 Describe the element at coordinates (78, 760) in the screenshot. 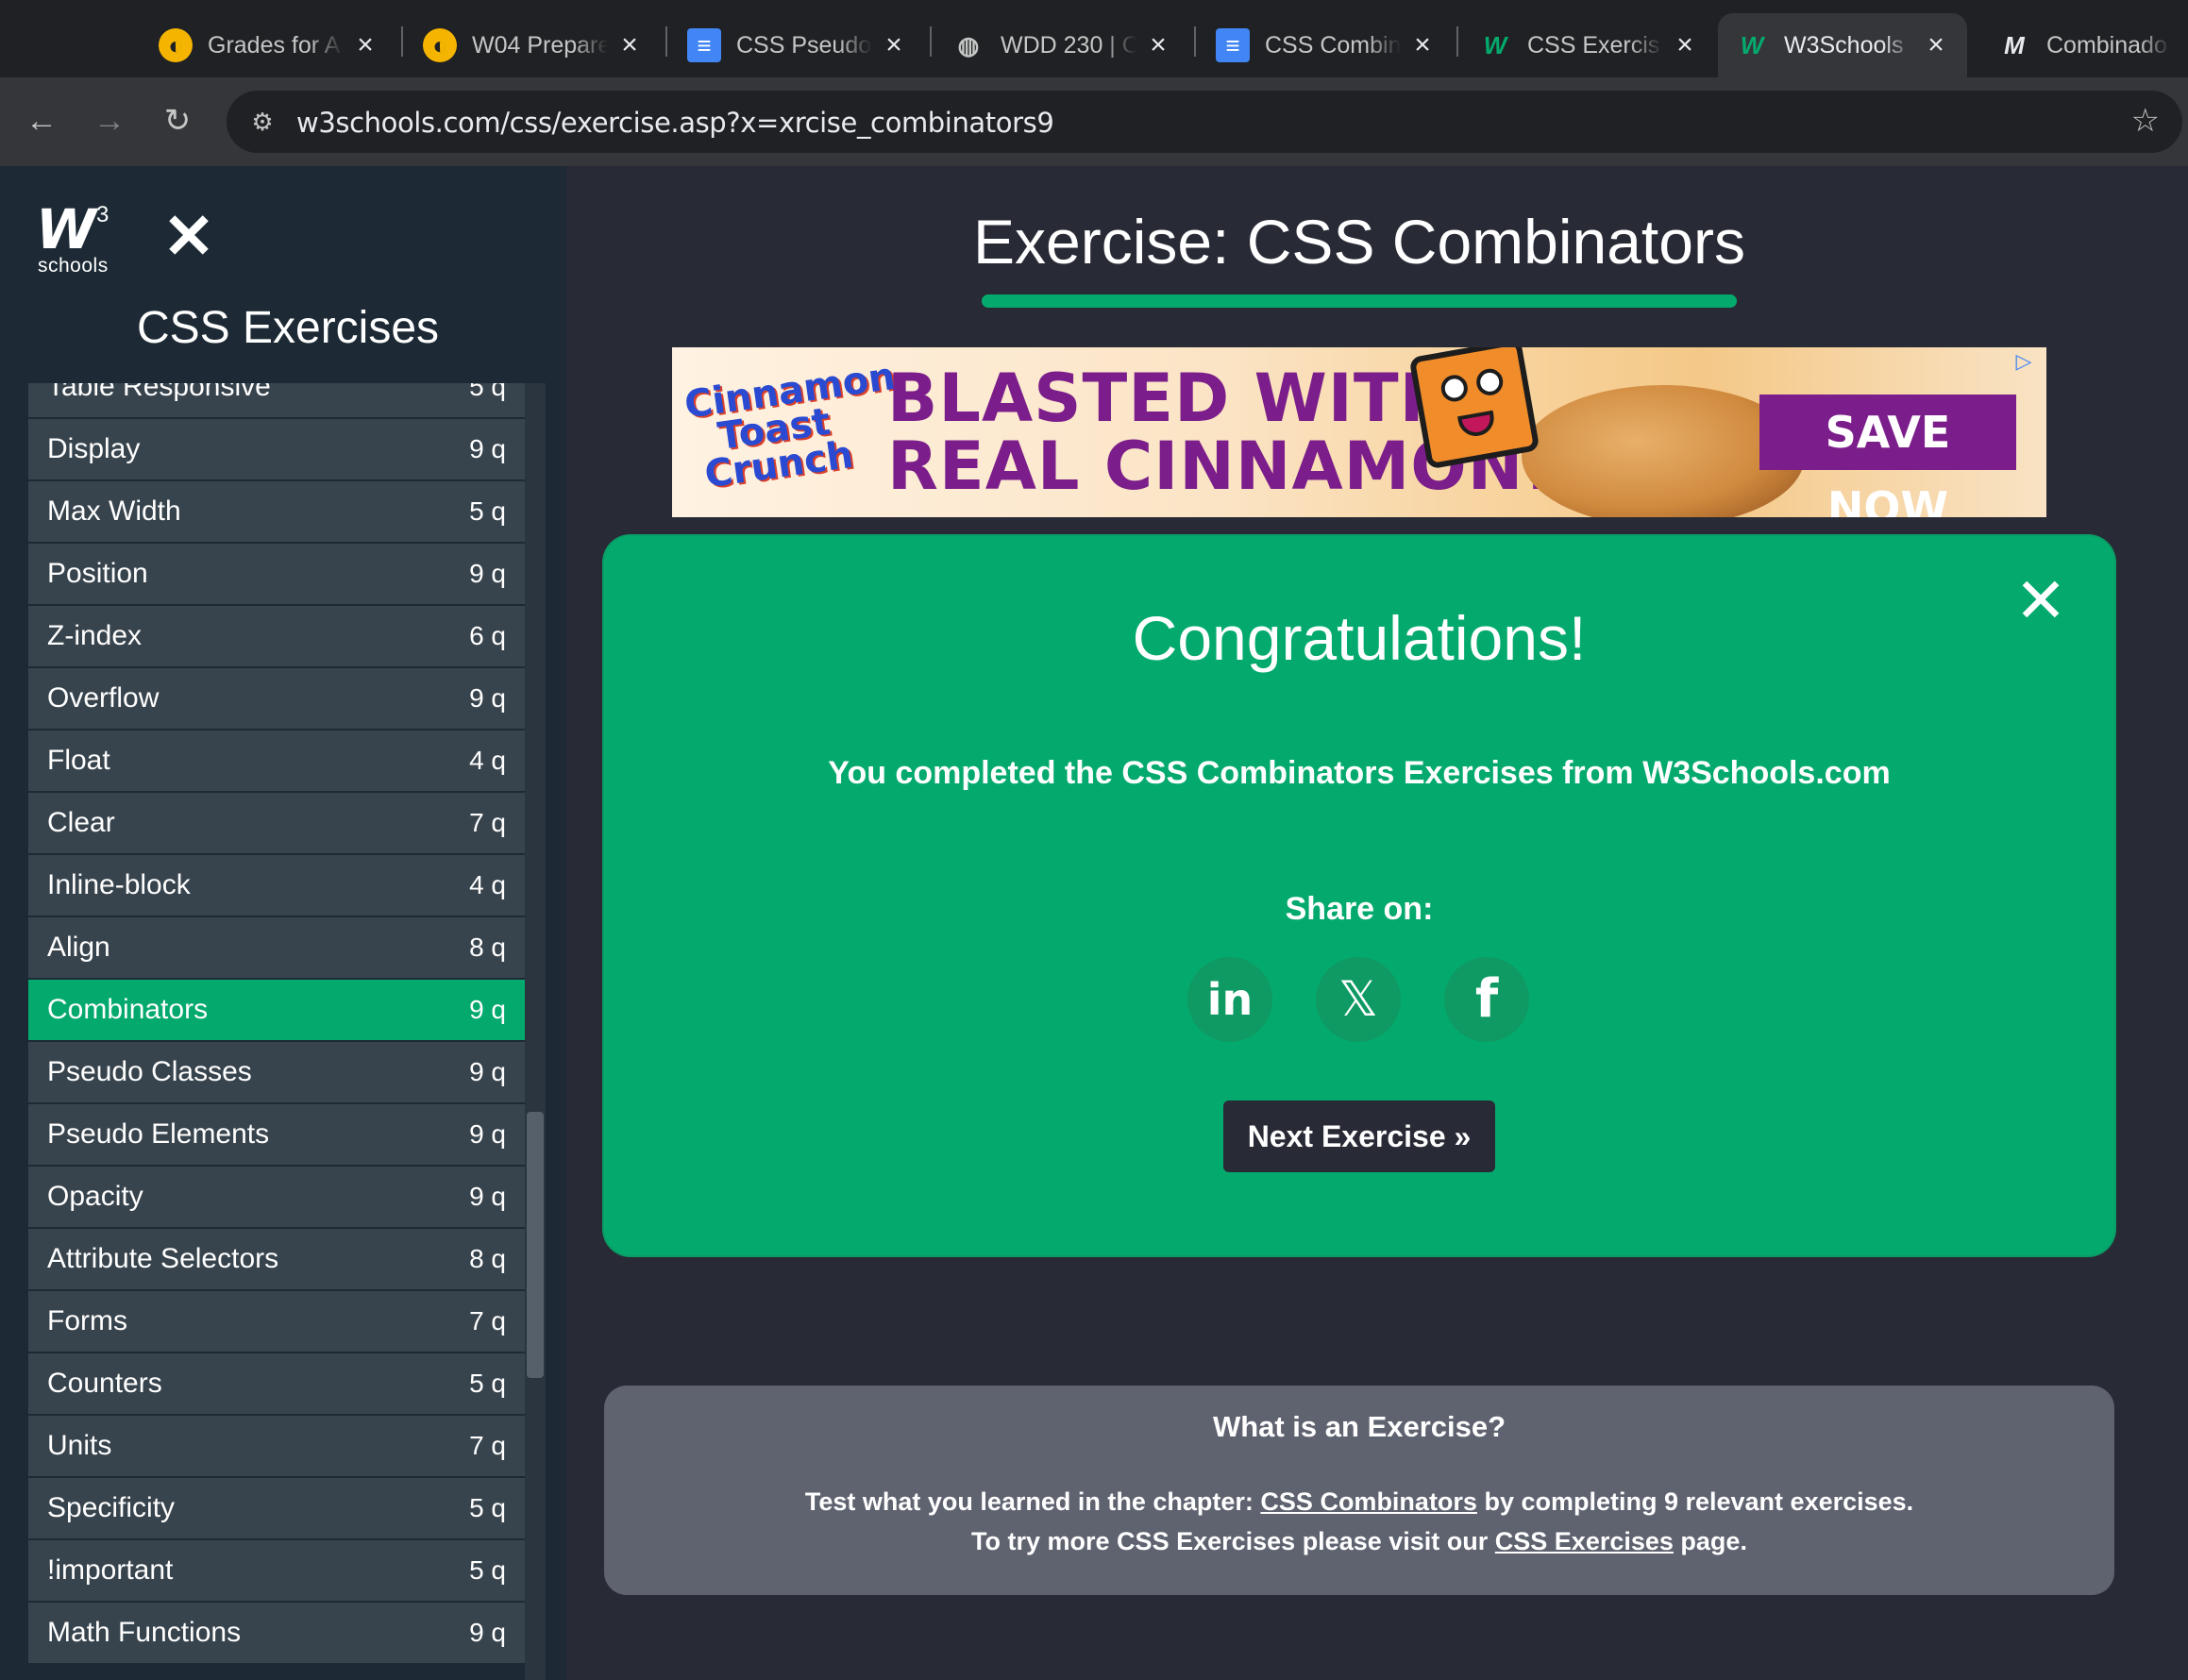

I see `sidebar-item-label: Float` at that location.